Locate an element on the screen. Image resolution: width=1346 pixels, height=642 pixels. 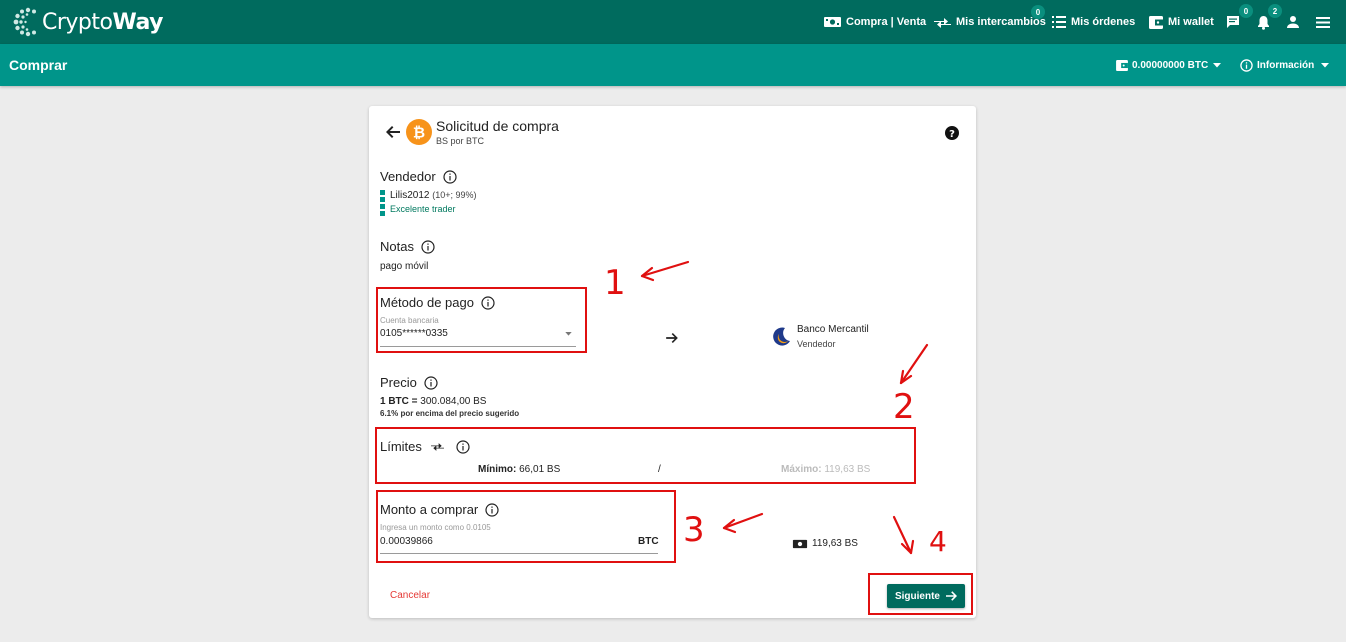
nav-orders: Mis órdenes is located at coordinates (1093, 22).